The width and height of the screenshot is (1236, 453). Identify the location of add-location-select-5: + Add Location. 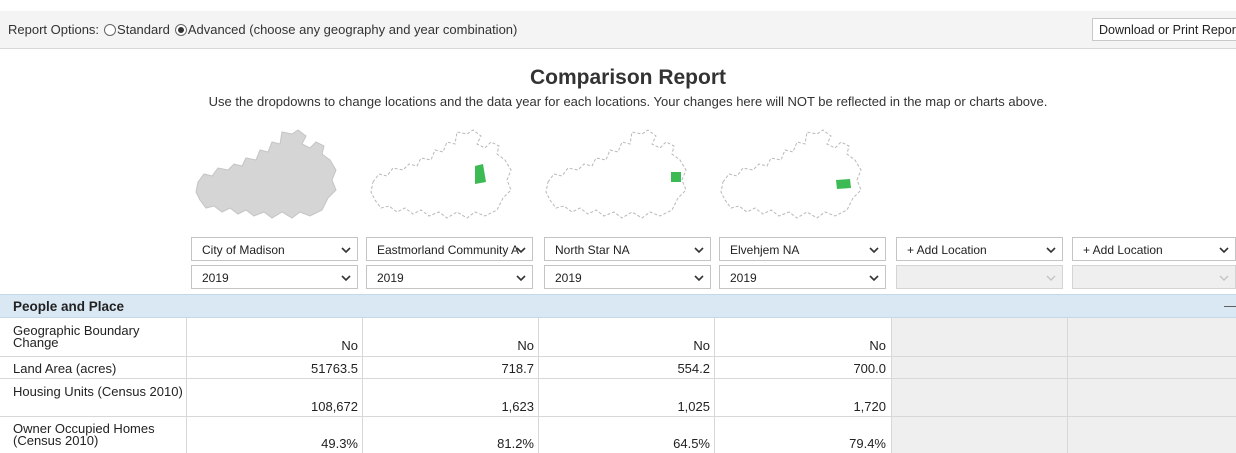
(979, 249).